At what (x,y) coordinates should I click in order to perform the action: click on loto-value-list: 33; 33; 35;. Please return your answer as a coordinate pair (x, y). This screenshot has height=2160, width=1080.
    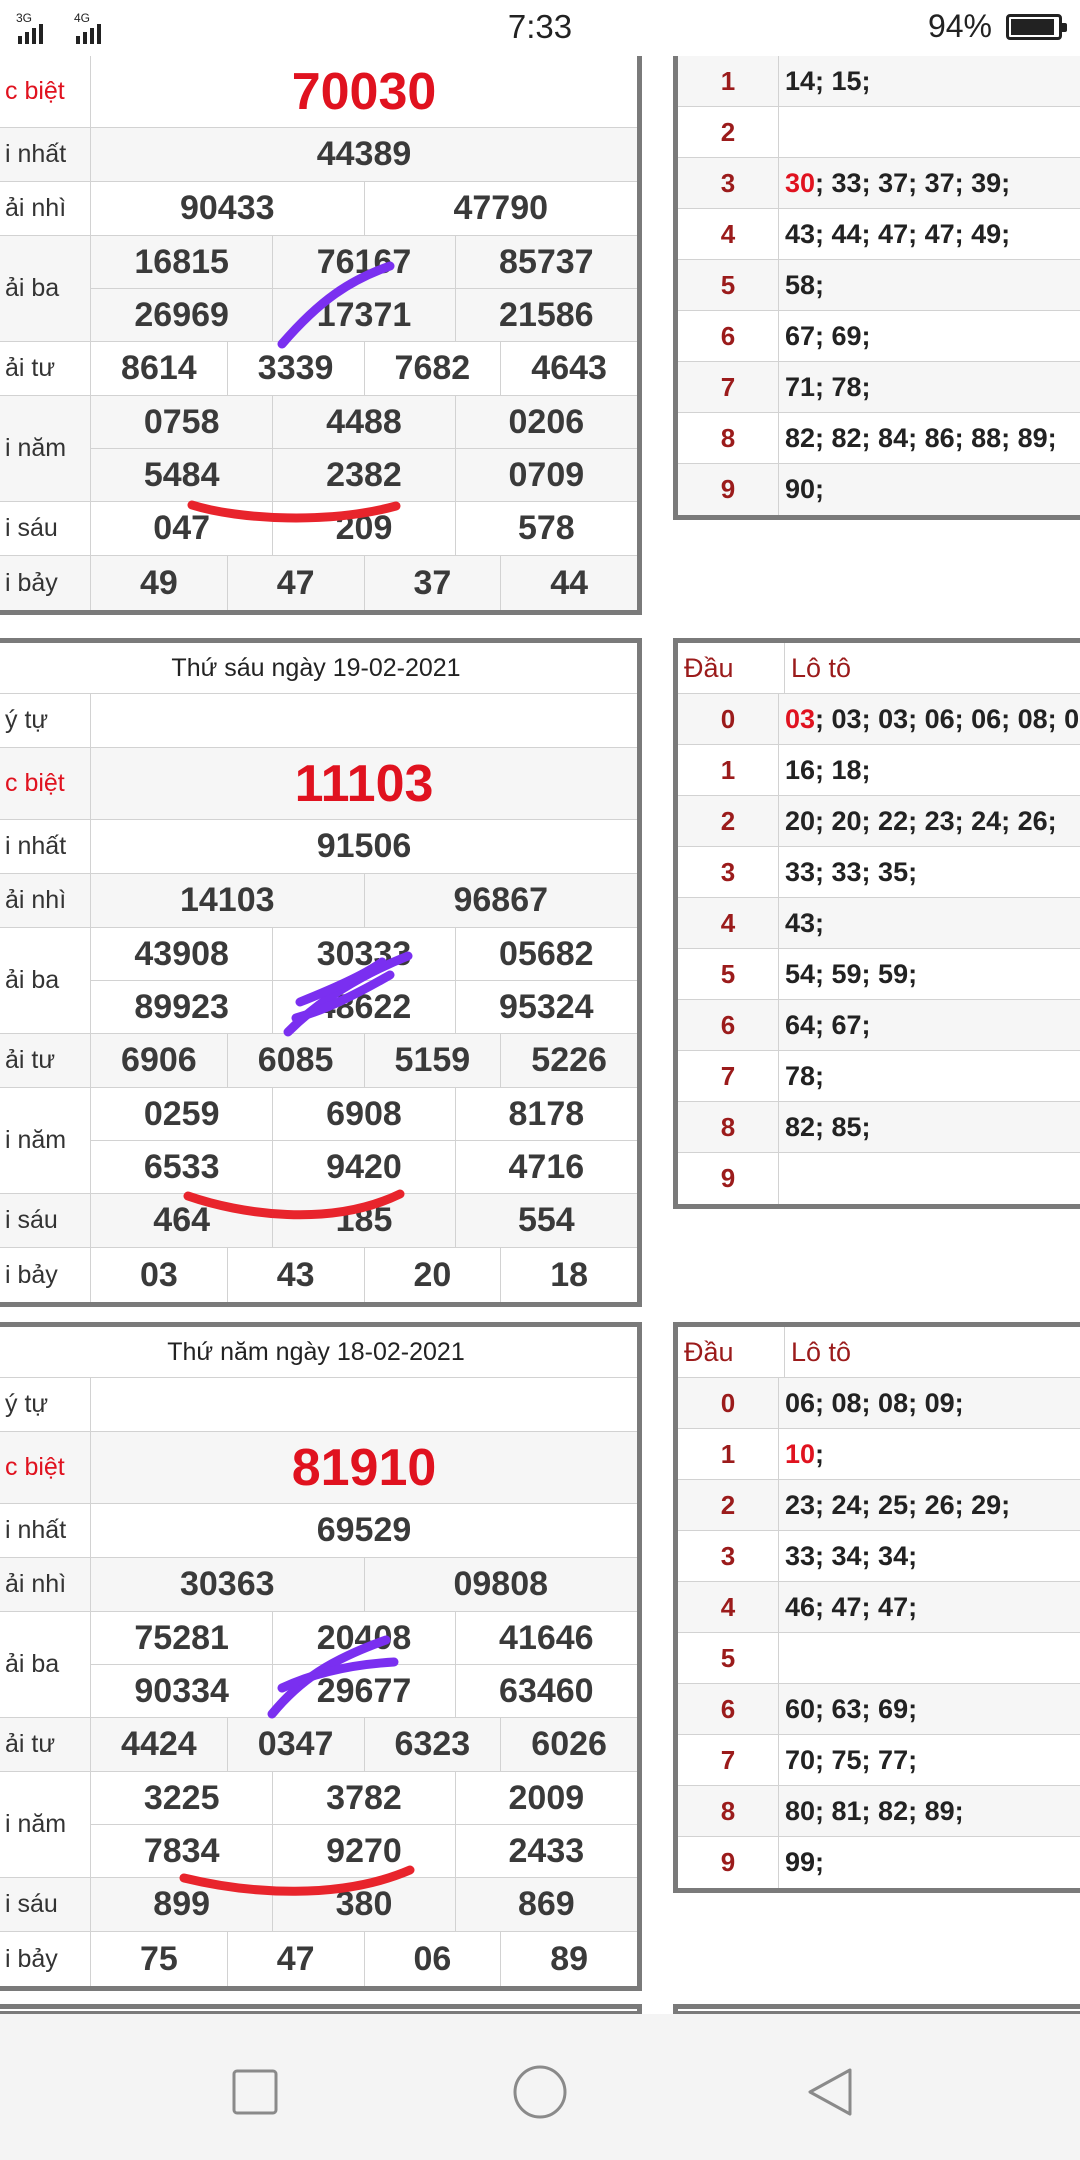
    Looking at the image, I should click on (851, 871).